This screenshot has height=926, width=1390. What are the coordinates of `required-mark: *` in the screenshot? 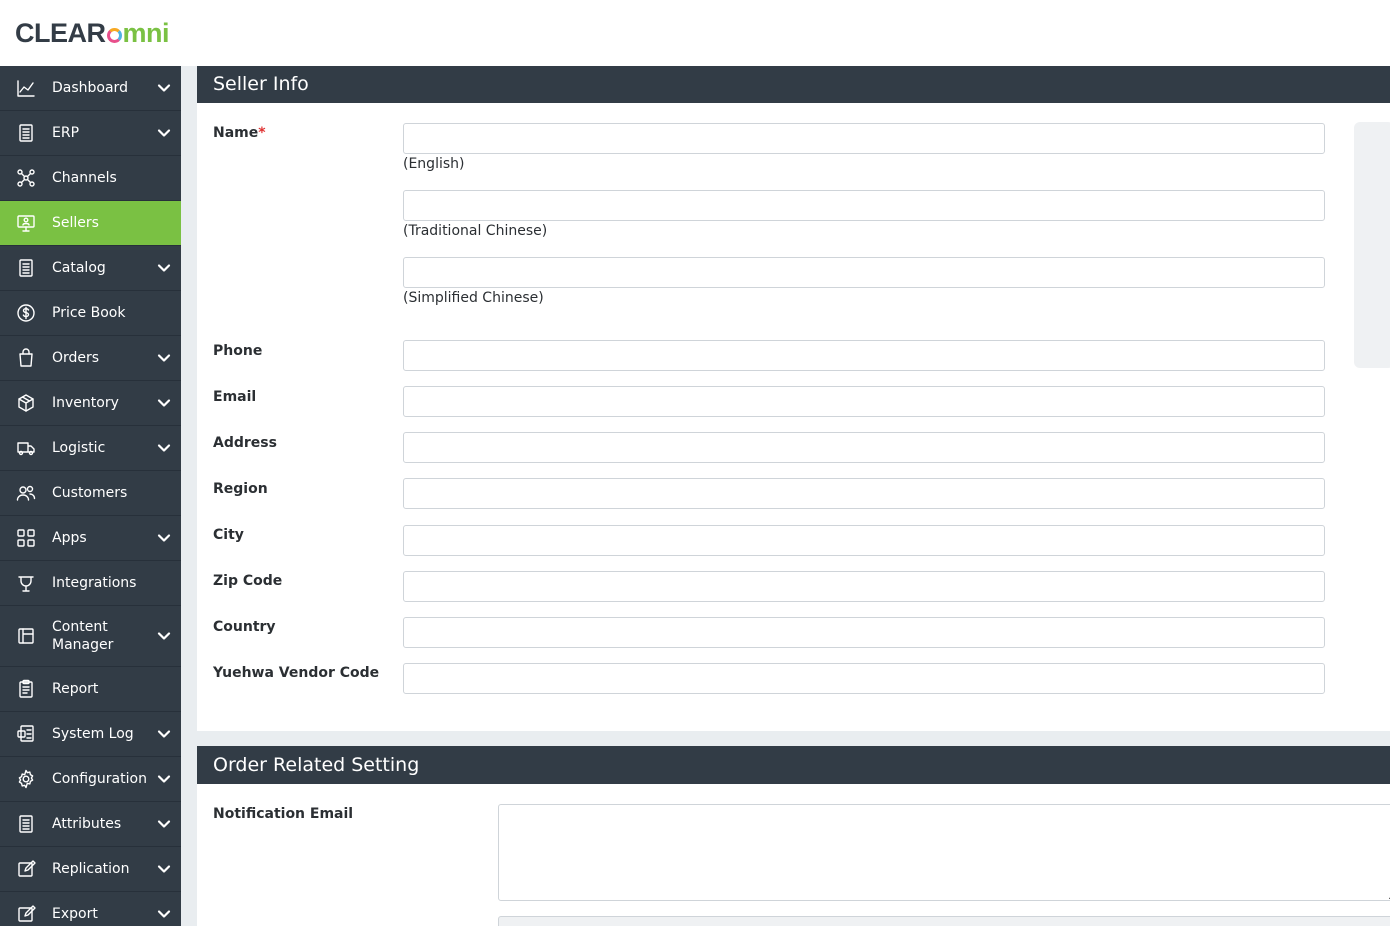 It's located at (262, 133).